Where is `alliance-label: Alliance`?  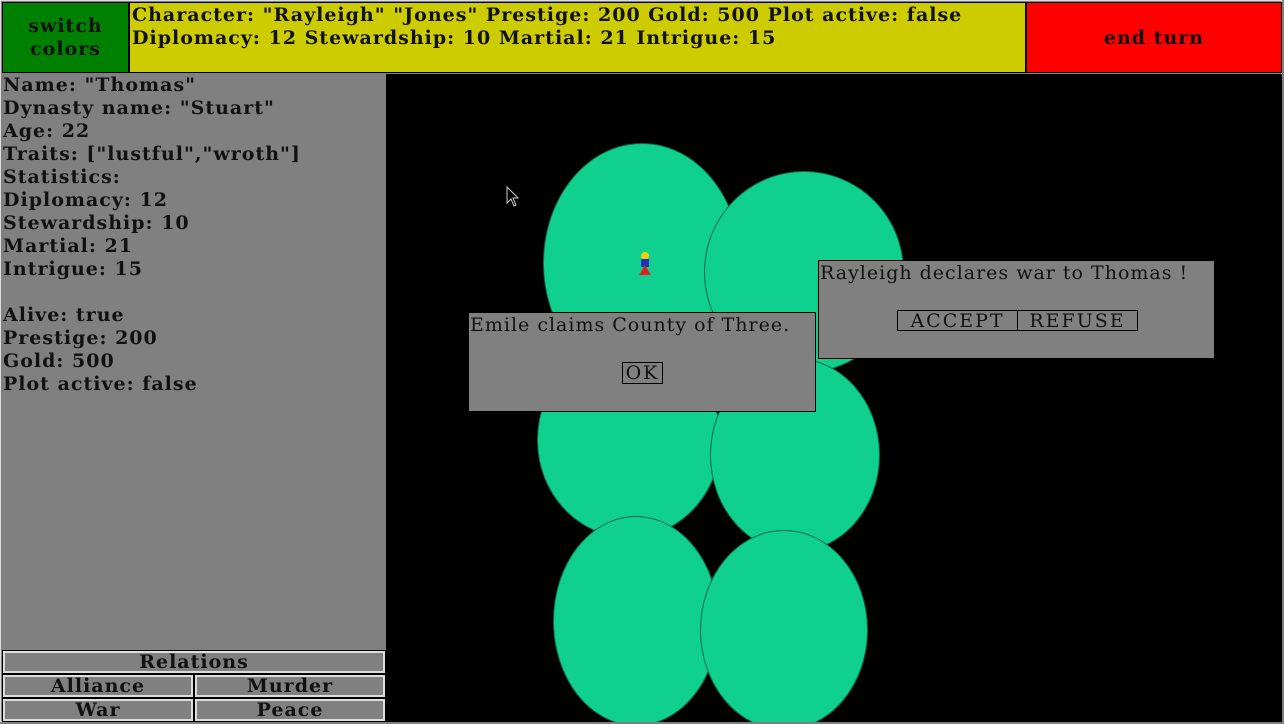 alliance-label: Alliance is located at coordinates (98, 686).